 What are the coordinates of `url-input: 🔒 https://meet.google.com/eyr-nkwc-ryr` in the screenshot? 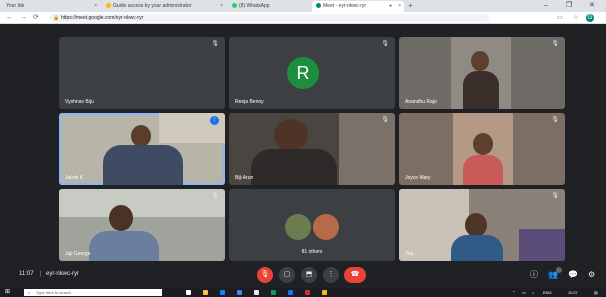 It's located at (269, 18).